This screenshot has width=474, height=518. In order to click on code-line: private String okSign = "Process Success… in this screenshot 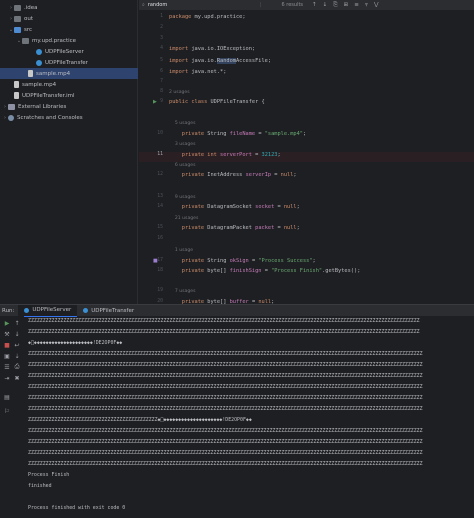, I will do `click(242, 261)`.